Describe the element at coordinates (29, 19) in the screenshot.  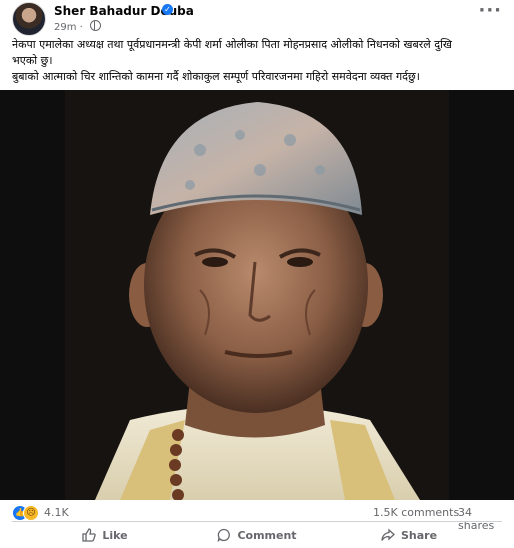
I see `author-avatar` at that location.